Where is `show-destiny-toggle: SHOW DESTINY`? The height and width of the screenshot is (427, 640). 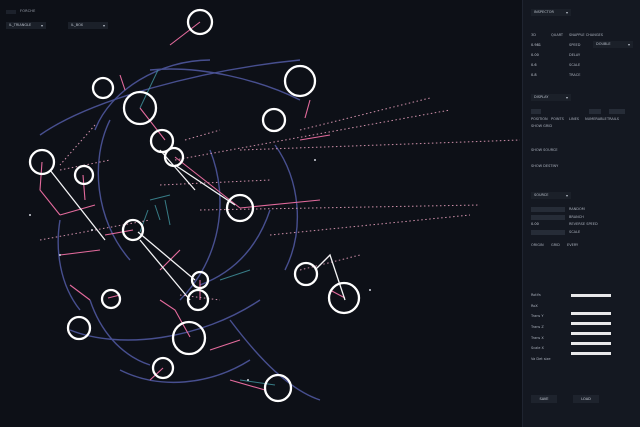 show-destiny-toggle: SHOW DESTINY is located at coordinates (544, 166).